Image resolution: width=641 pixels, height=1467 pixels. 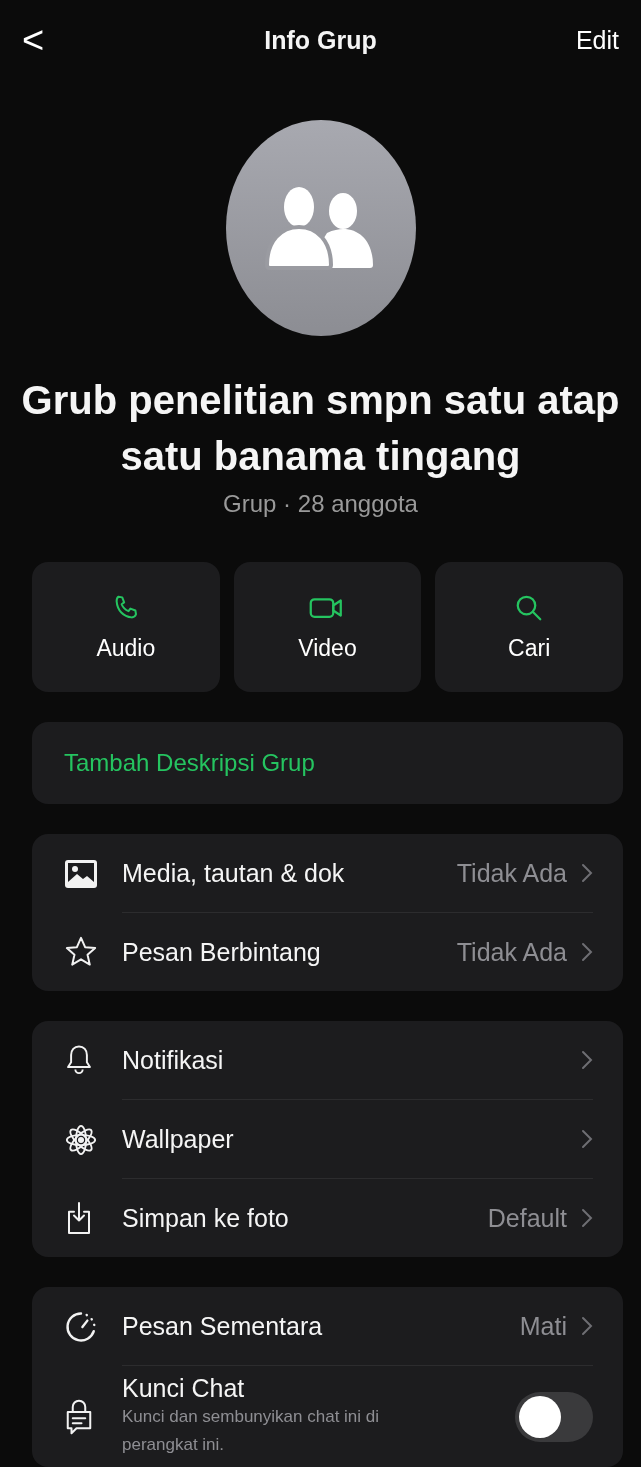 I want to click on action-button: Audio, so click(x=126, y=627).